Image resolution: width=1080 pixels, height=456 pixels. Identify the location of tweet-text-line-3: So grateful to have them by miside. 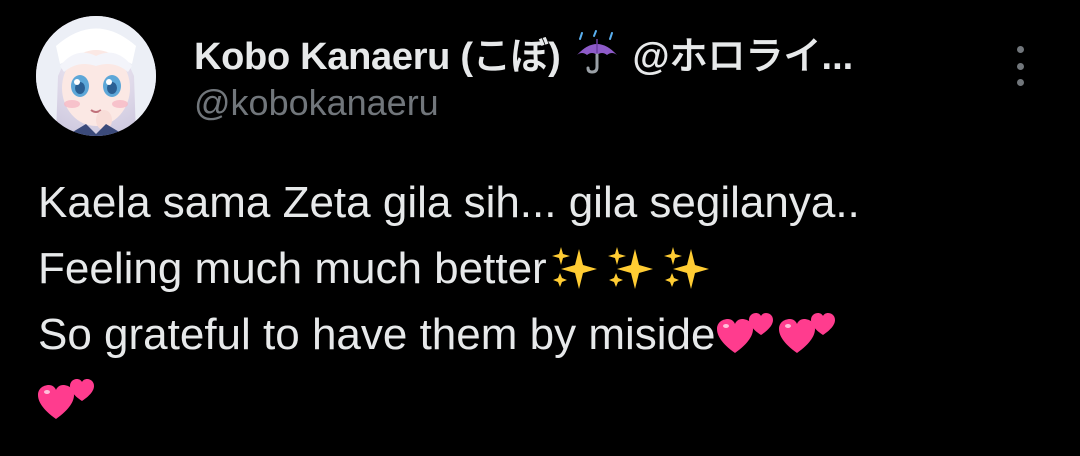
(548, 335).